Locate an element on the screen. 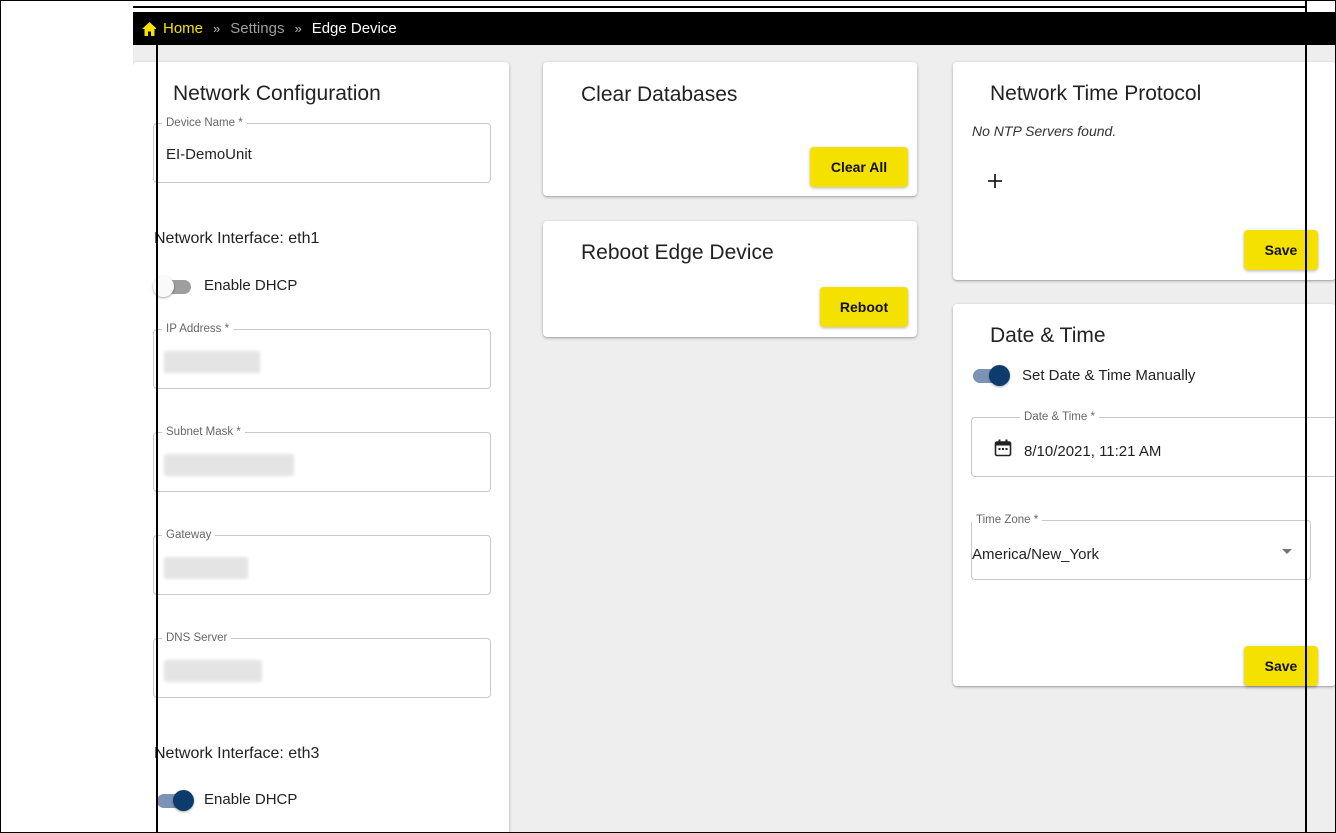 Image resolution: width=1336 pixels, height=833 pixels. date-time-value: 8/10/2021, 11:21 AM is located at coordinates (1093, 451).